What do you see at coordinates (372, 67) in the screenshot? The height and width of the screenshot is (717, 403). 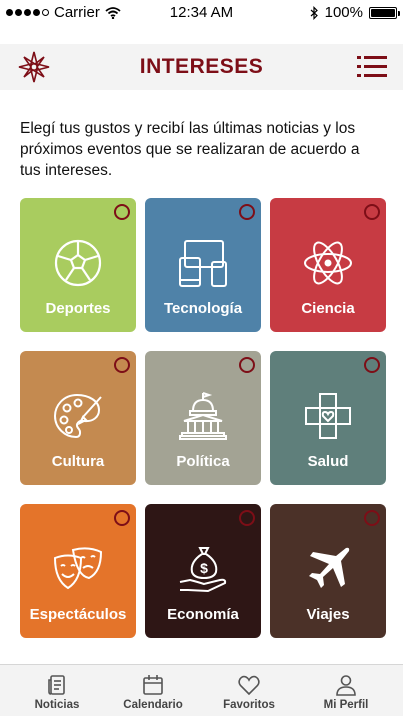 I see `list-menu-icon` at bounding box center [372, 67].